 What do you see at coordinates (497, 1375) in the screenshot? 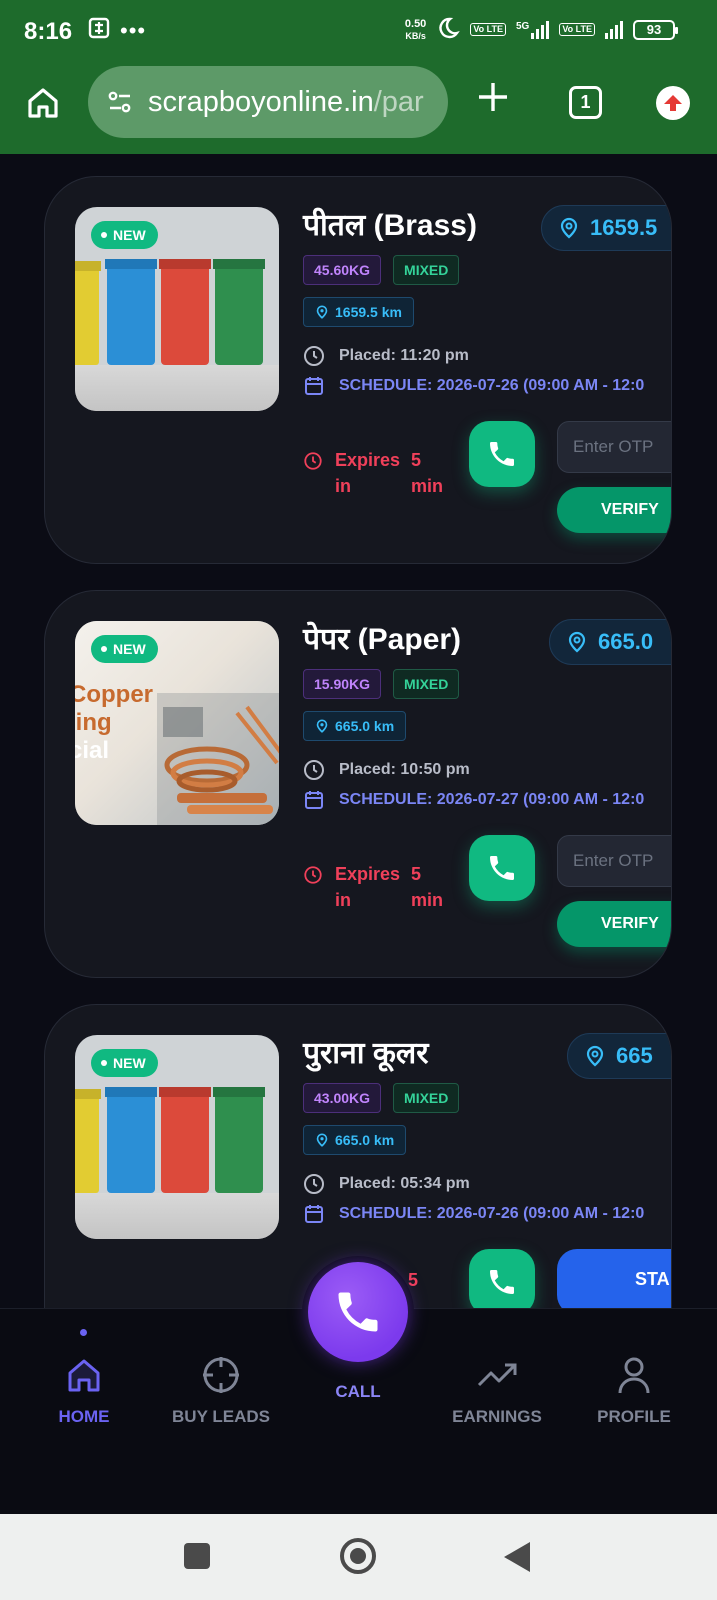
I see `trending-up-icon` at bounding box center [497, 1375].